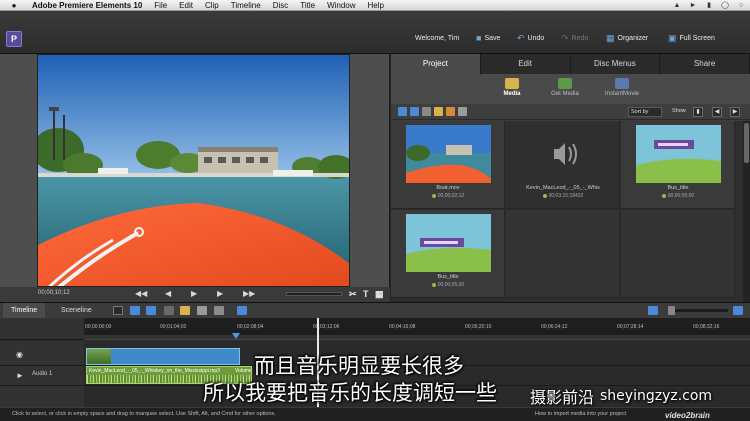 The height and width of the screenshot is (421, 750). I want to click on menu-edit: Edit, so click(186, 5).